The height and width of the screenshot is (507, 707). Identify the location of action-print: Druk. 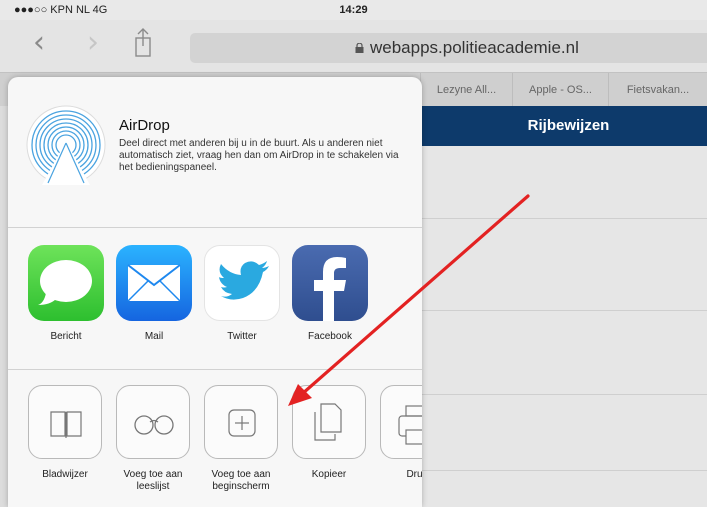
(401, 435).